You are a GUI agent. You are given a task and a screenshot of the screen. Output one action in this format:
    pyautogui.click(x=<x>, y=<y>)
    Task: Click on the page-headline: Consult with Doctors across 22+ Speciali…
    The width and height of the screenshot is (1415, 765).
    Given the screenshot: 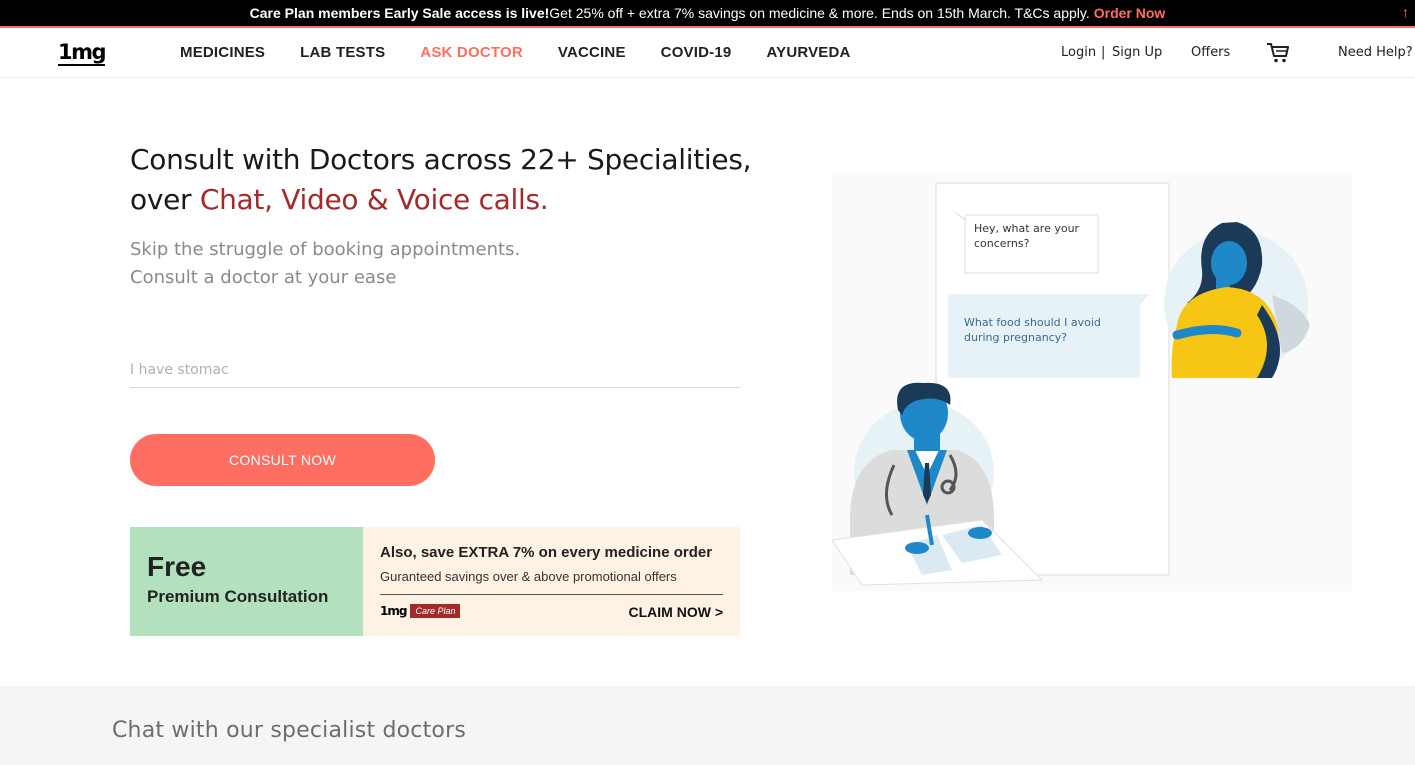 What is the action you would take?
    pyautogui.click(x=441, y=180)
    